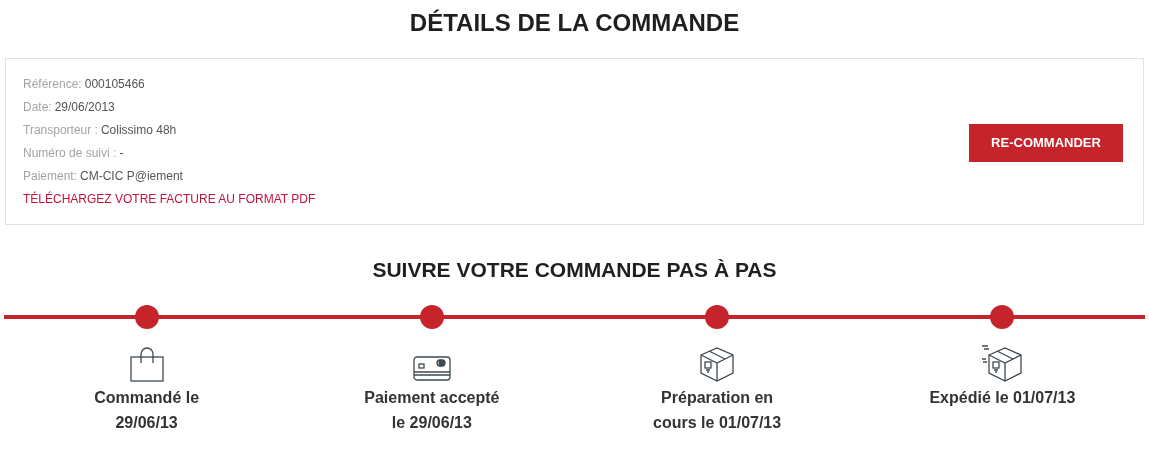 This screenshot has height=468, width=1149. Describe the element at coordinates (52, 84) in the screenshot. I see `detail-label: Référence:` at that location.